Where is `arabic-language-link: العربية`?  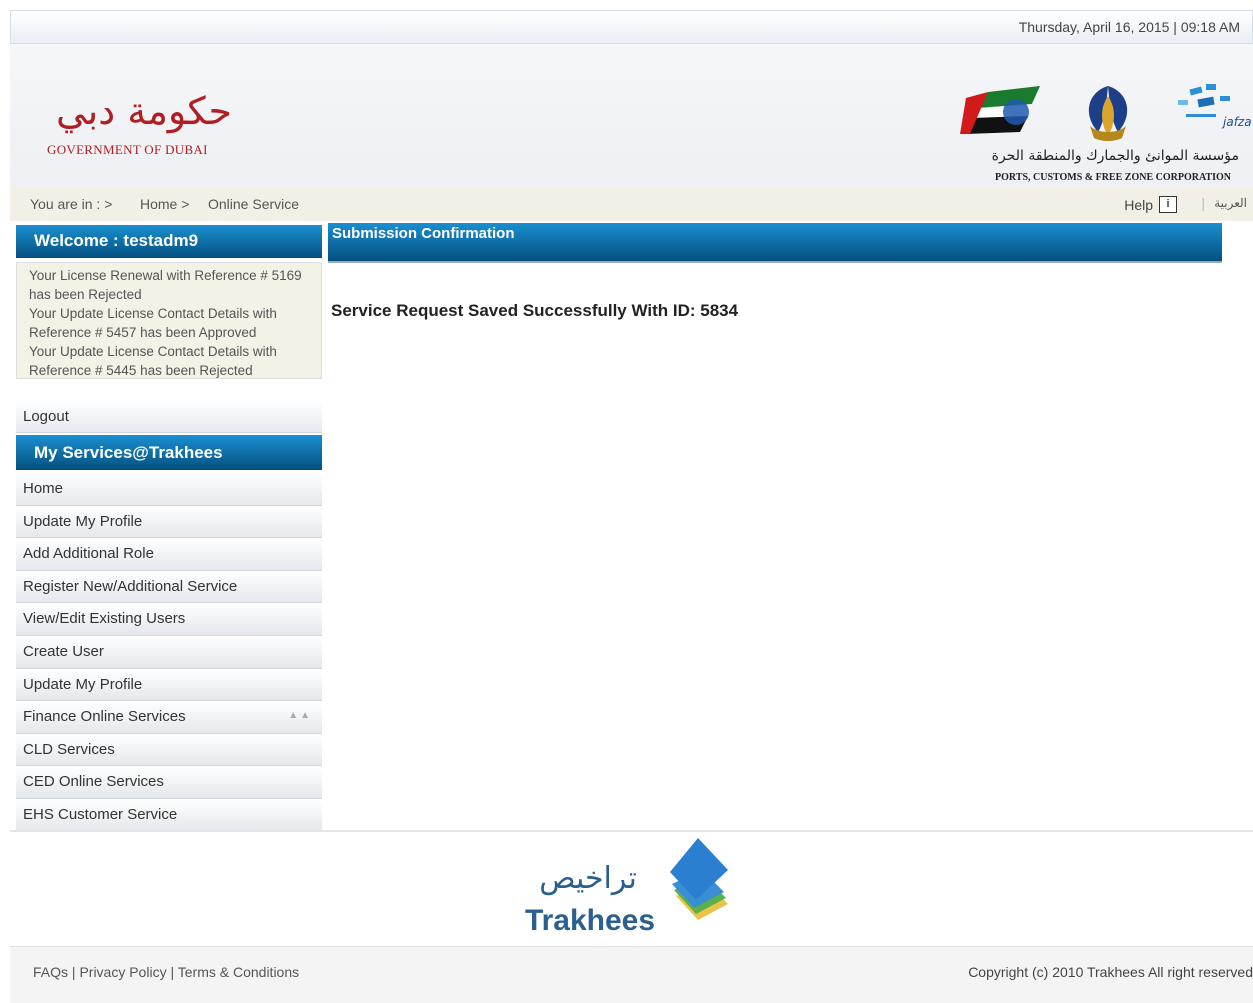
arabic-language-link: العربية is located at coordinates (1230, 203).